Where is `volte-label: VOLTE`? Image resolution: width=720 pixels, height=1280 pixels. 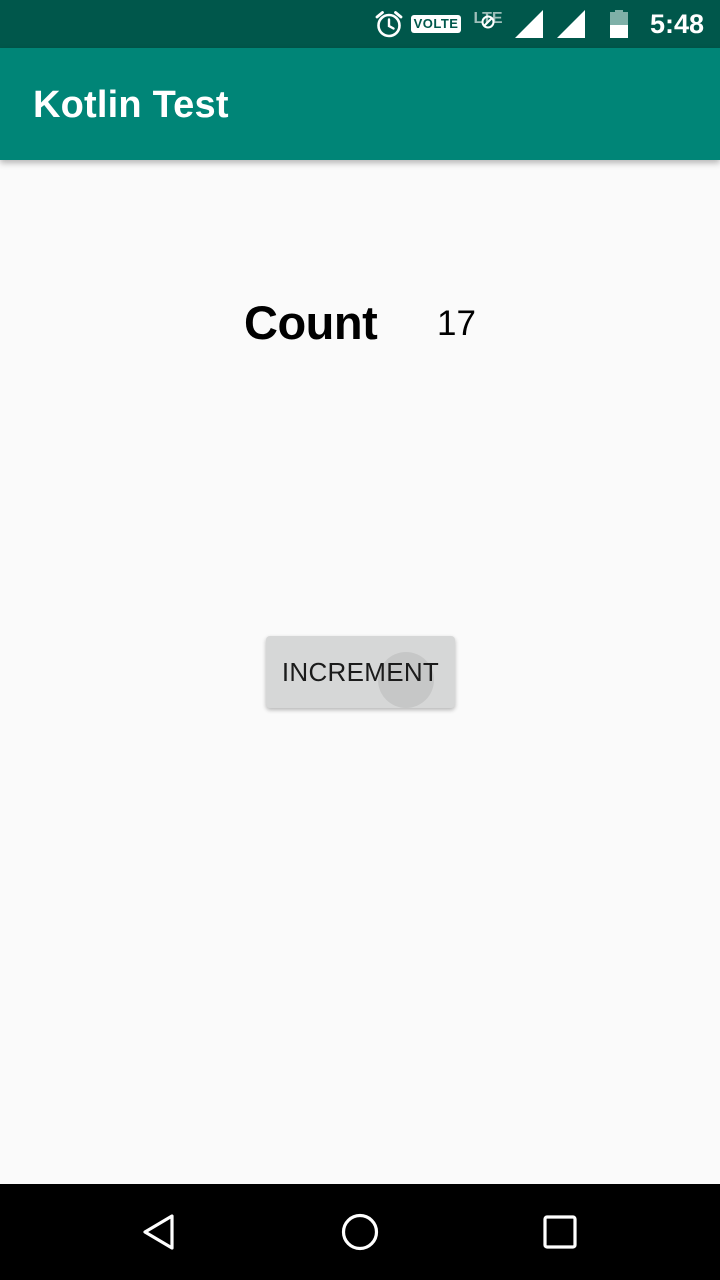 volte-label: VOLTE is located at coordinates (436, 24).